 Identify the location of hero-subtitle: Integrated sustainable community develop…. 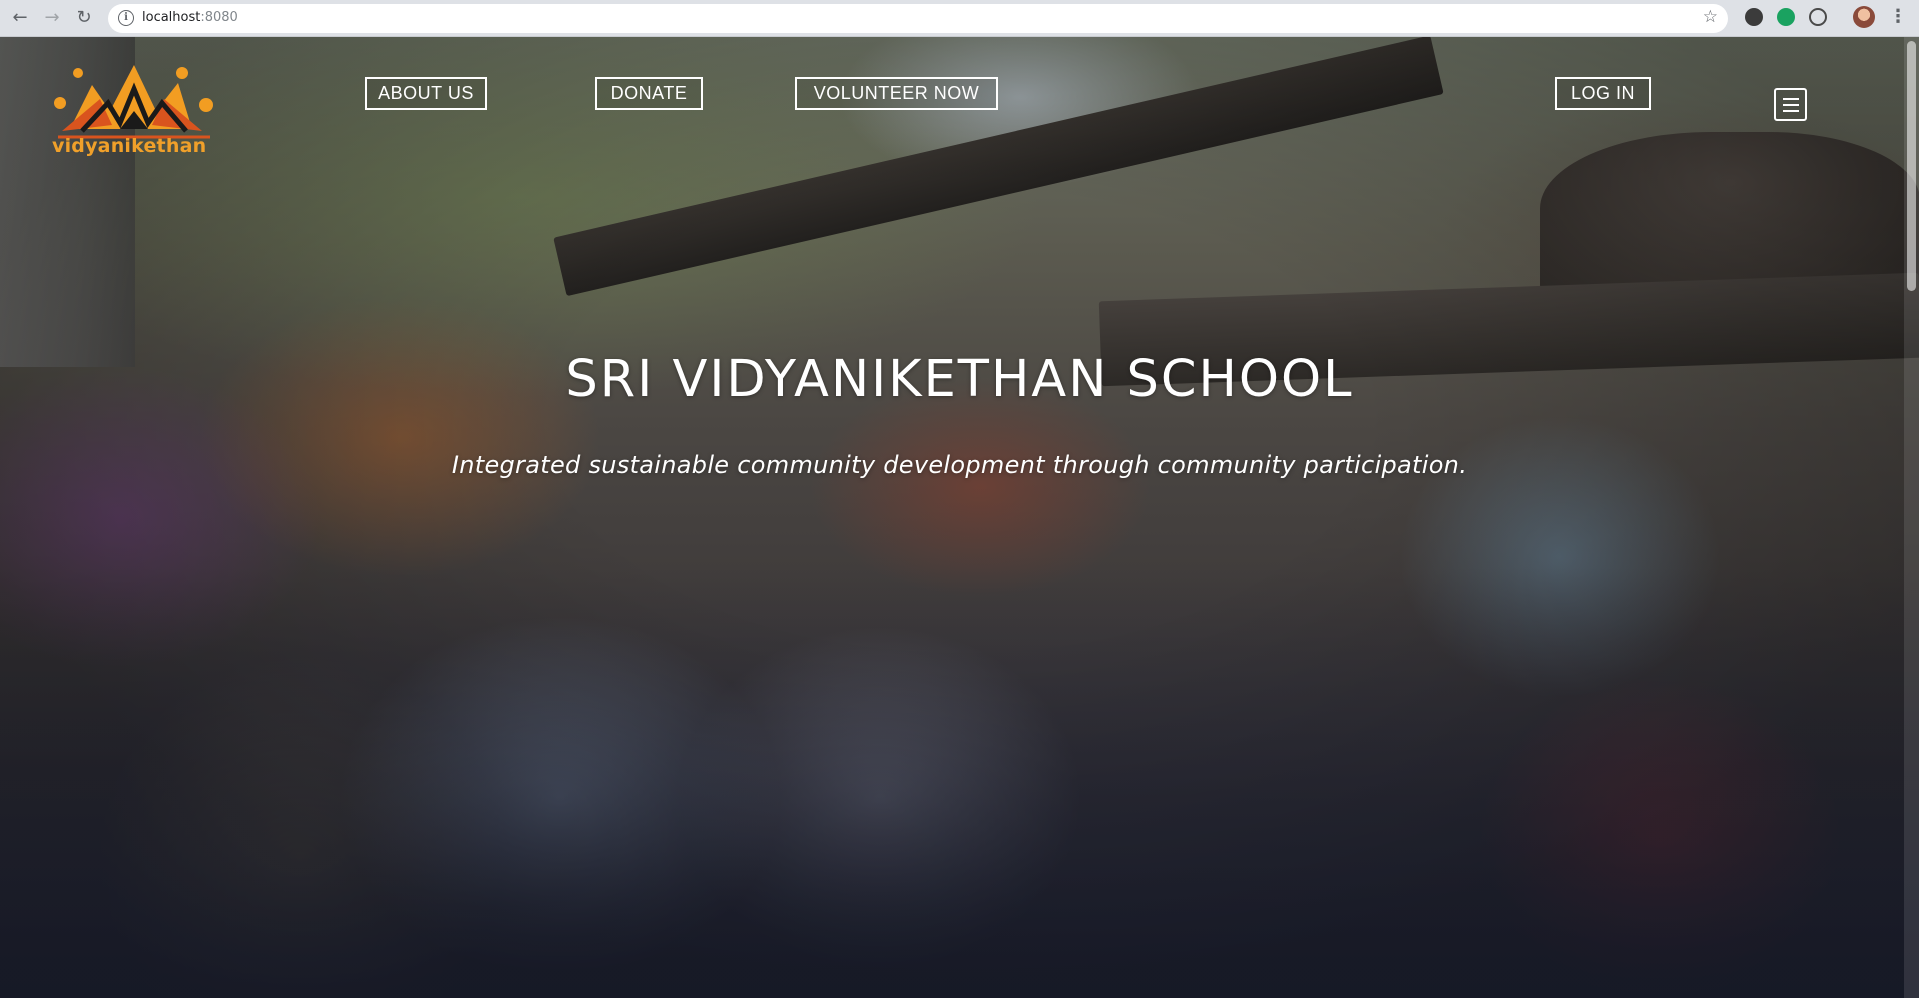
(959, 465).